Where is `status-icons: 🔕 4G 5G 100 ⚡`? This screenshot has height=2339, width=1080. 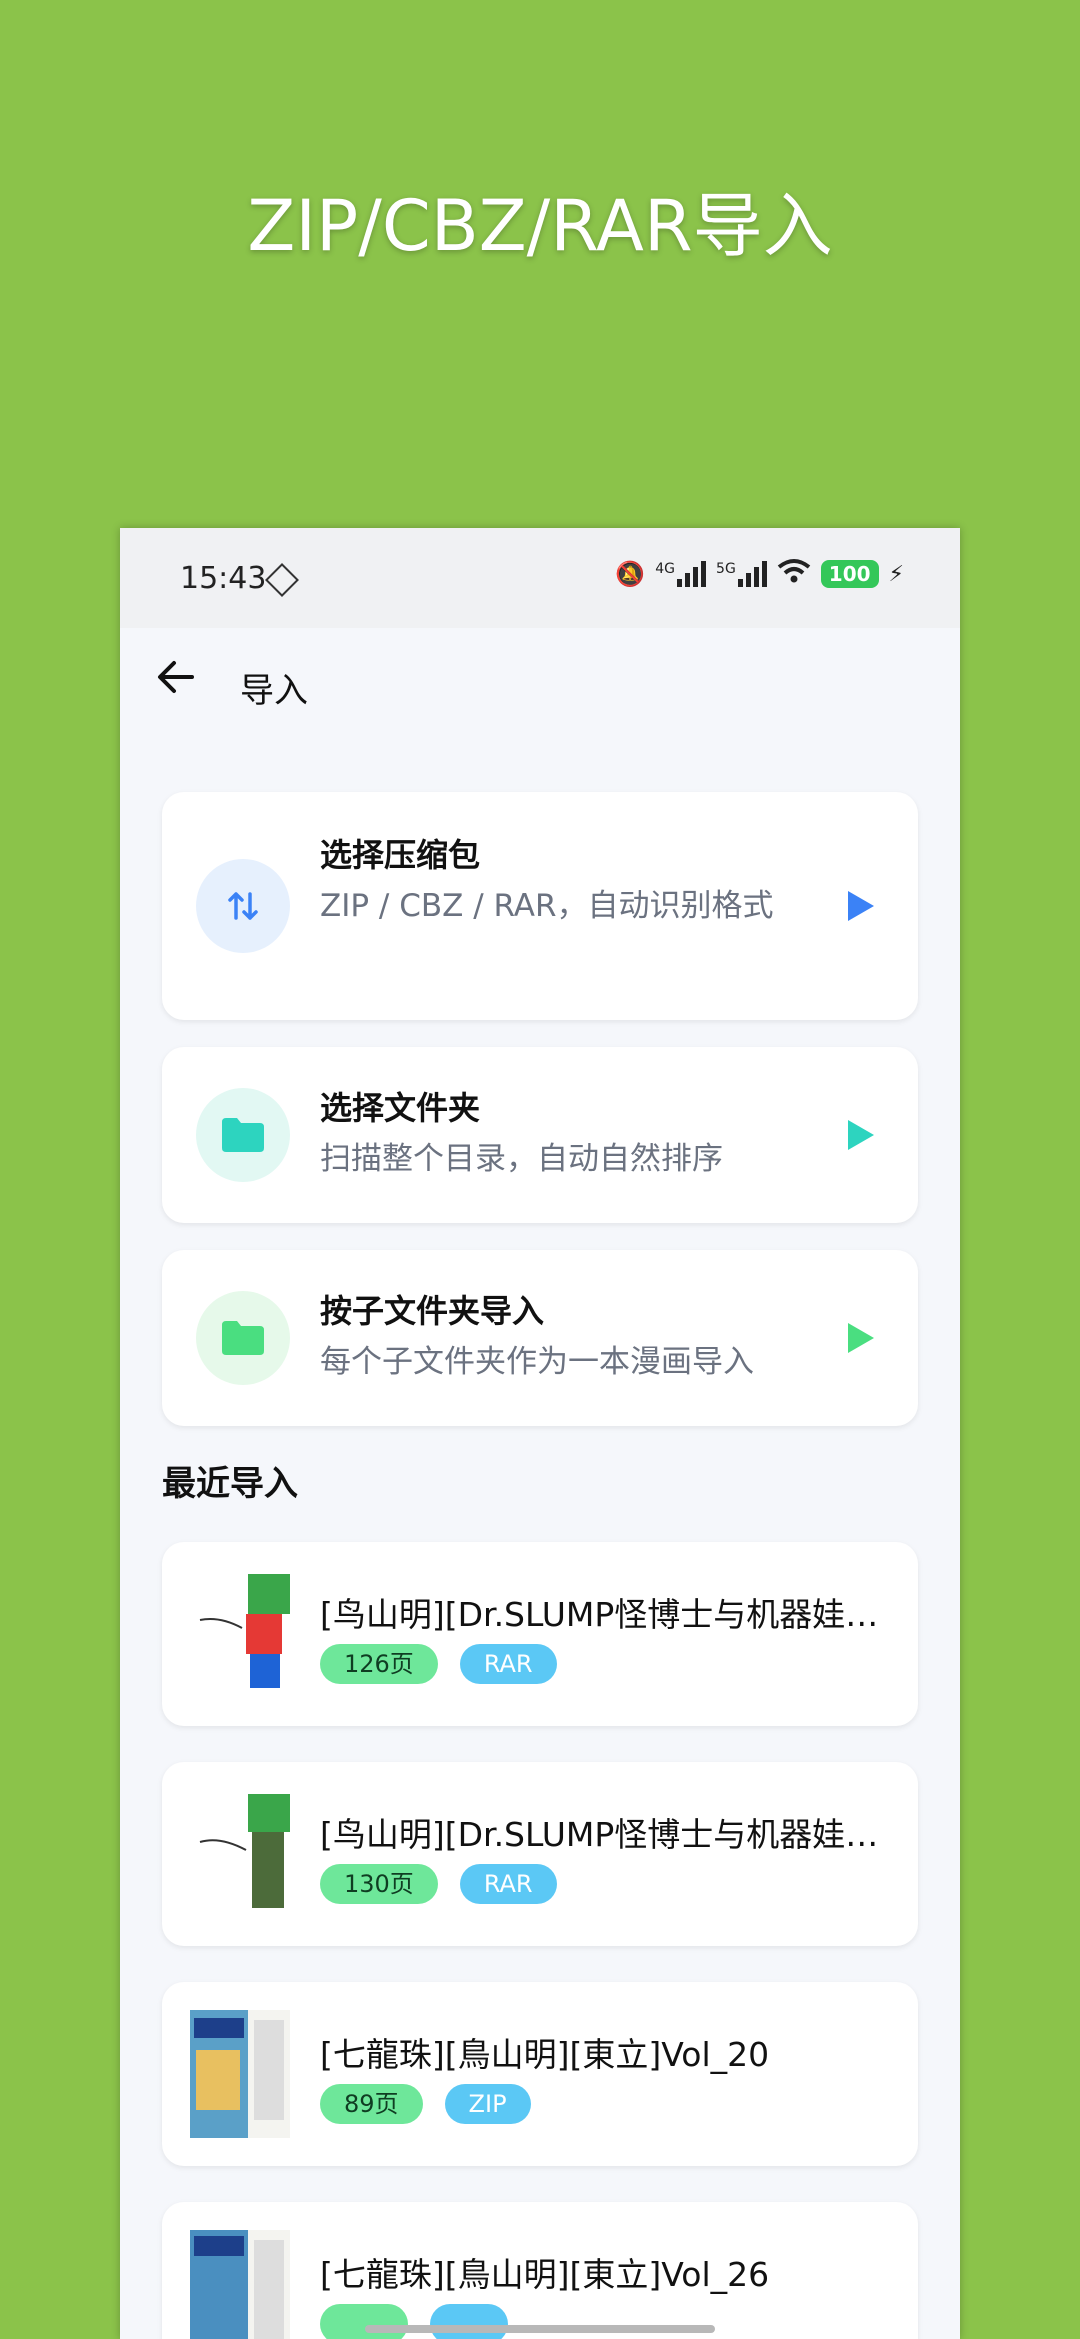
status-icons: 🔕 4G 5G 100 ⚡ is located at coordinates (759, 574).